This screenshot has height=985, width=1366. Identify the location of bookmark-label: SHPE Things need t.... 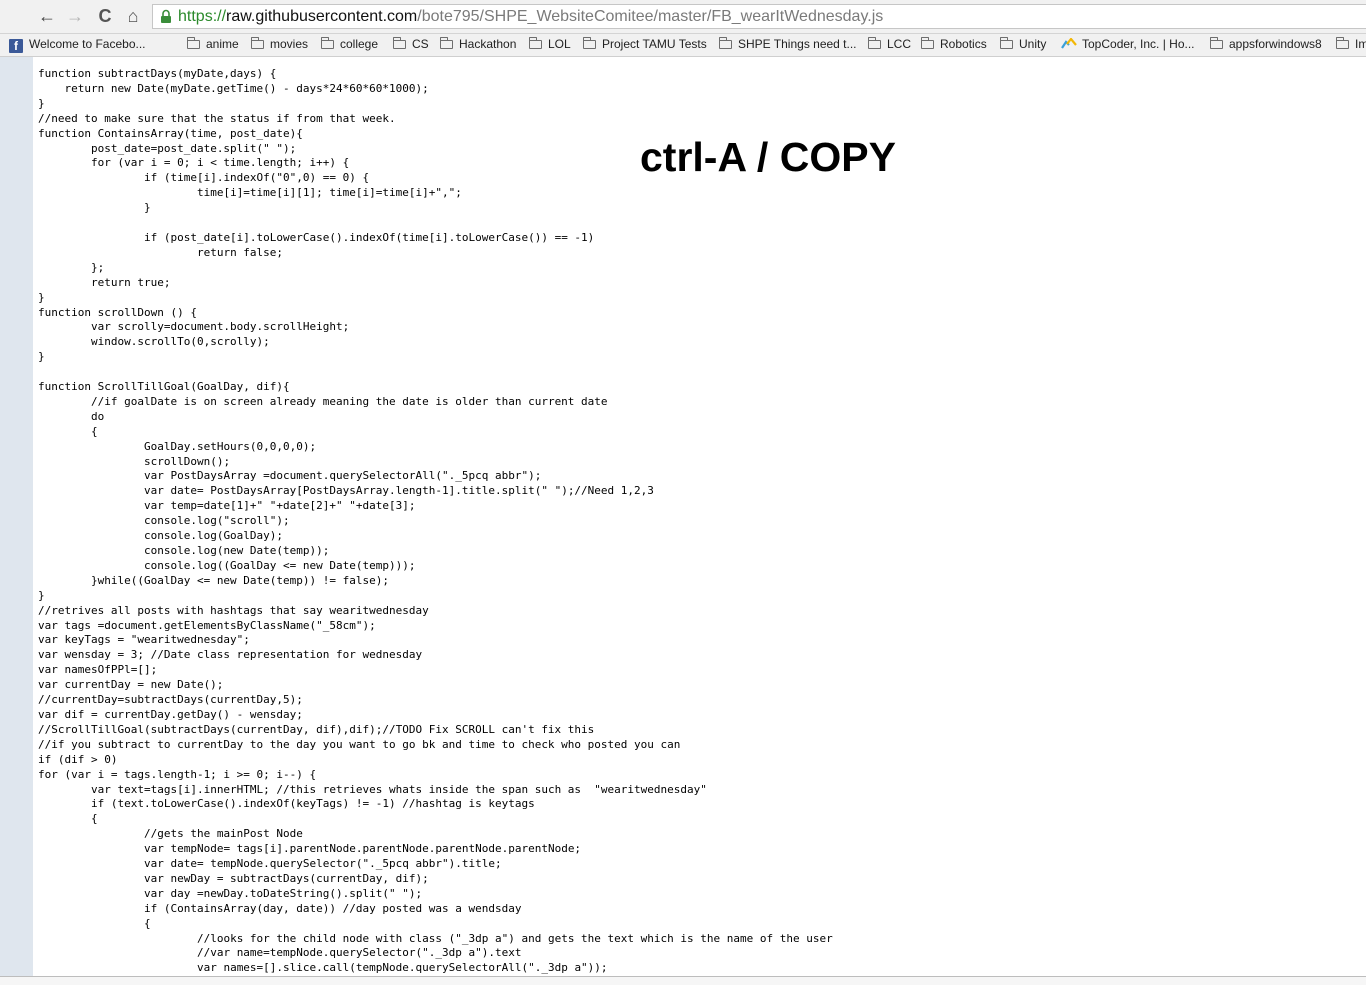
(797, 44).